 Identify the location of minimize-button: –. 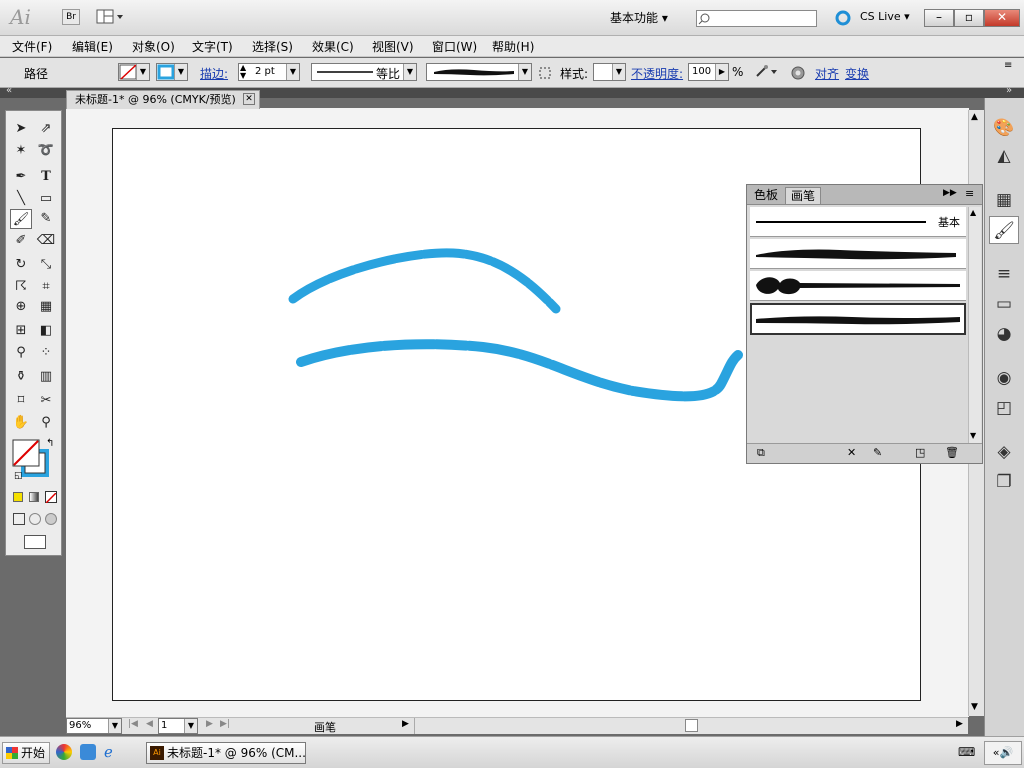
(939, 18).